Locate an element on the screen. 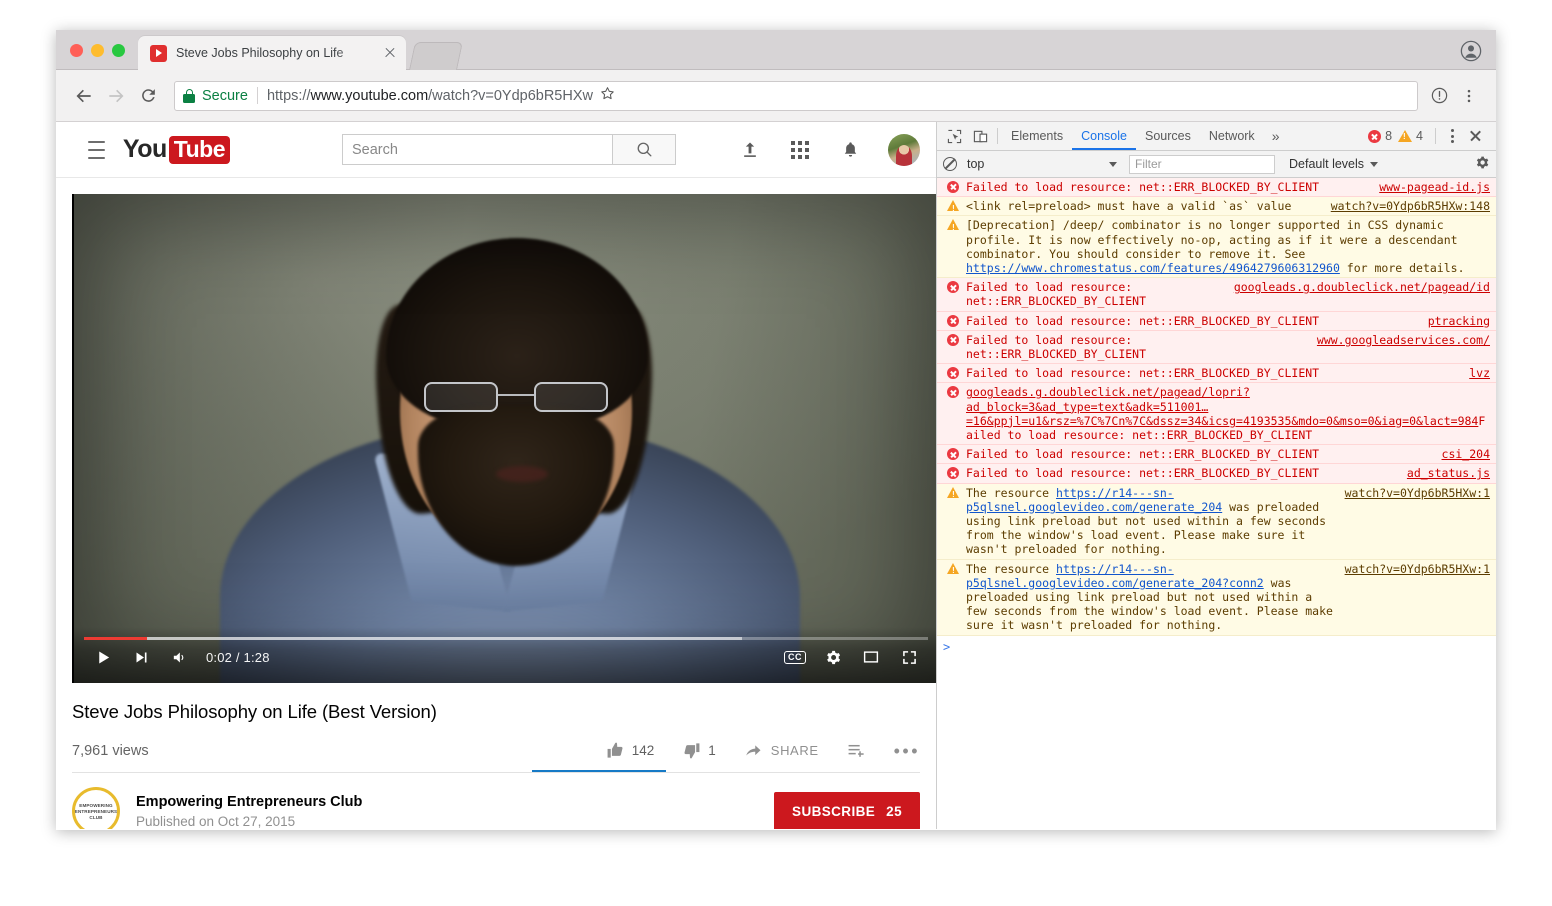 This screenshot has width=1552, height=906. browser-tab-active: Steve Jobs Philosophy on Life is located at coordinates (272, 53).